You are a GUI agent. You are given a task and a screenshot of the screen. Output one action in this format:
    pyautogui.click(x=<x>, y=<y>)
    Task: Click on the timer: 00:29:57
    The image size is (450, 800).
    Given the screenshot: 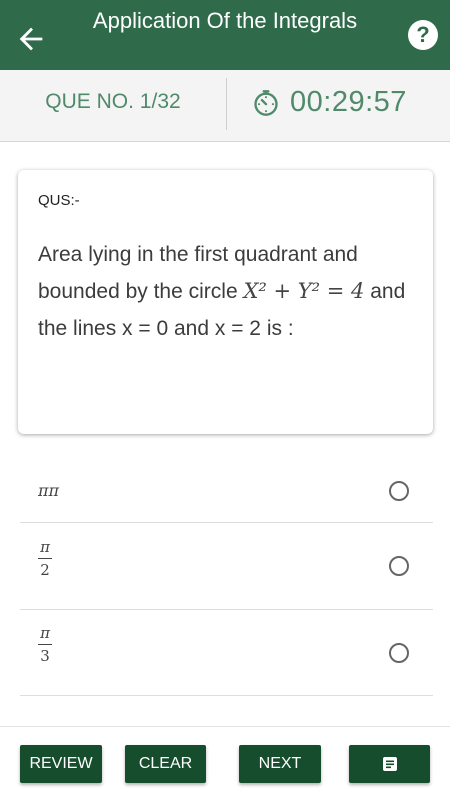 What is the action you would take?
    pyautogui.click(x=329, y=102)
    